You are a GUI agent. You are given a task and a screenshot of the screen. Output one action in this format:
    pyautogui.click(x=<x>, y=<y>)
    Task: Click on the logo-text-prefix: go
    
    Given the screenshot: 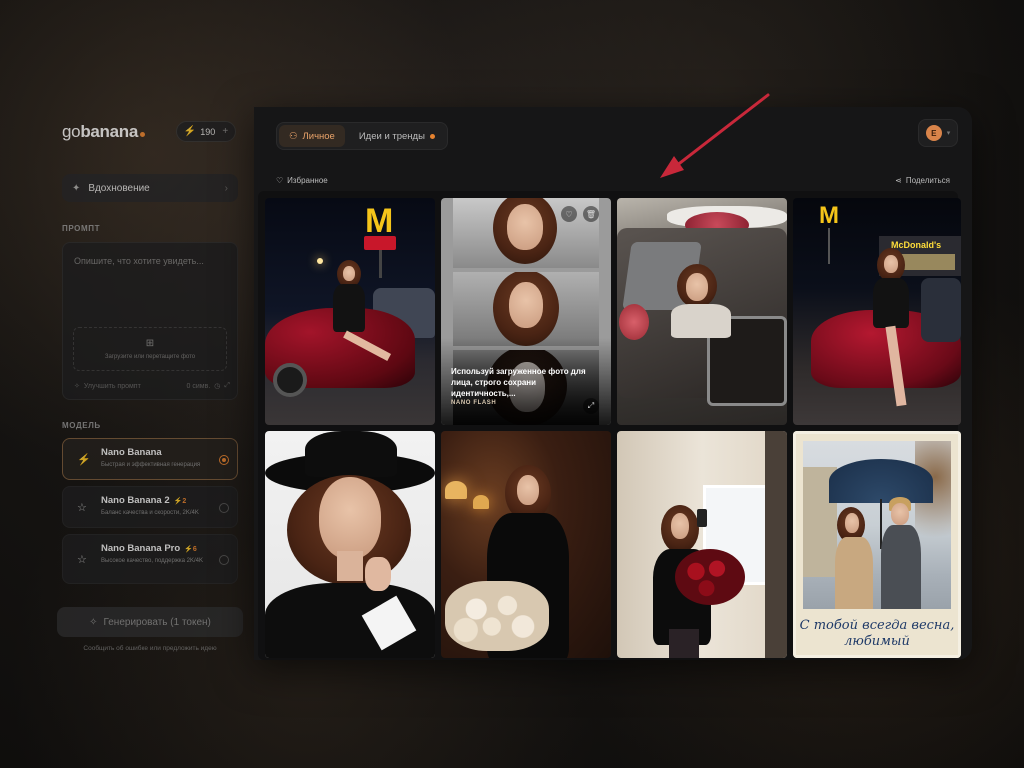 What is the action you would take?
    pyautogui.click(x=71, y=131)
    